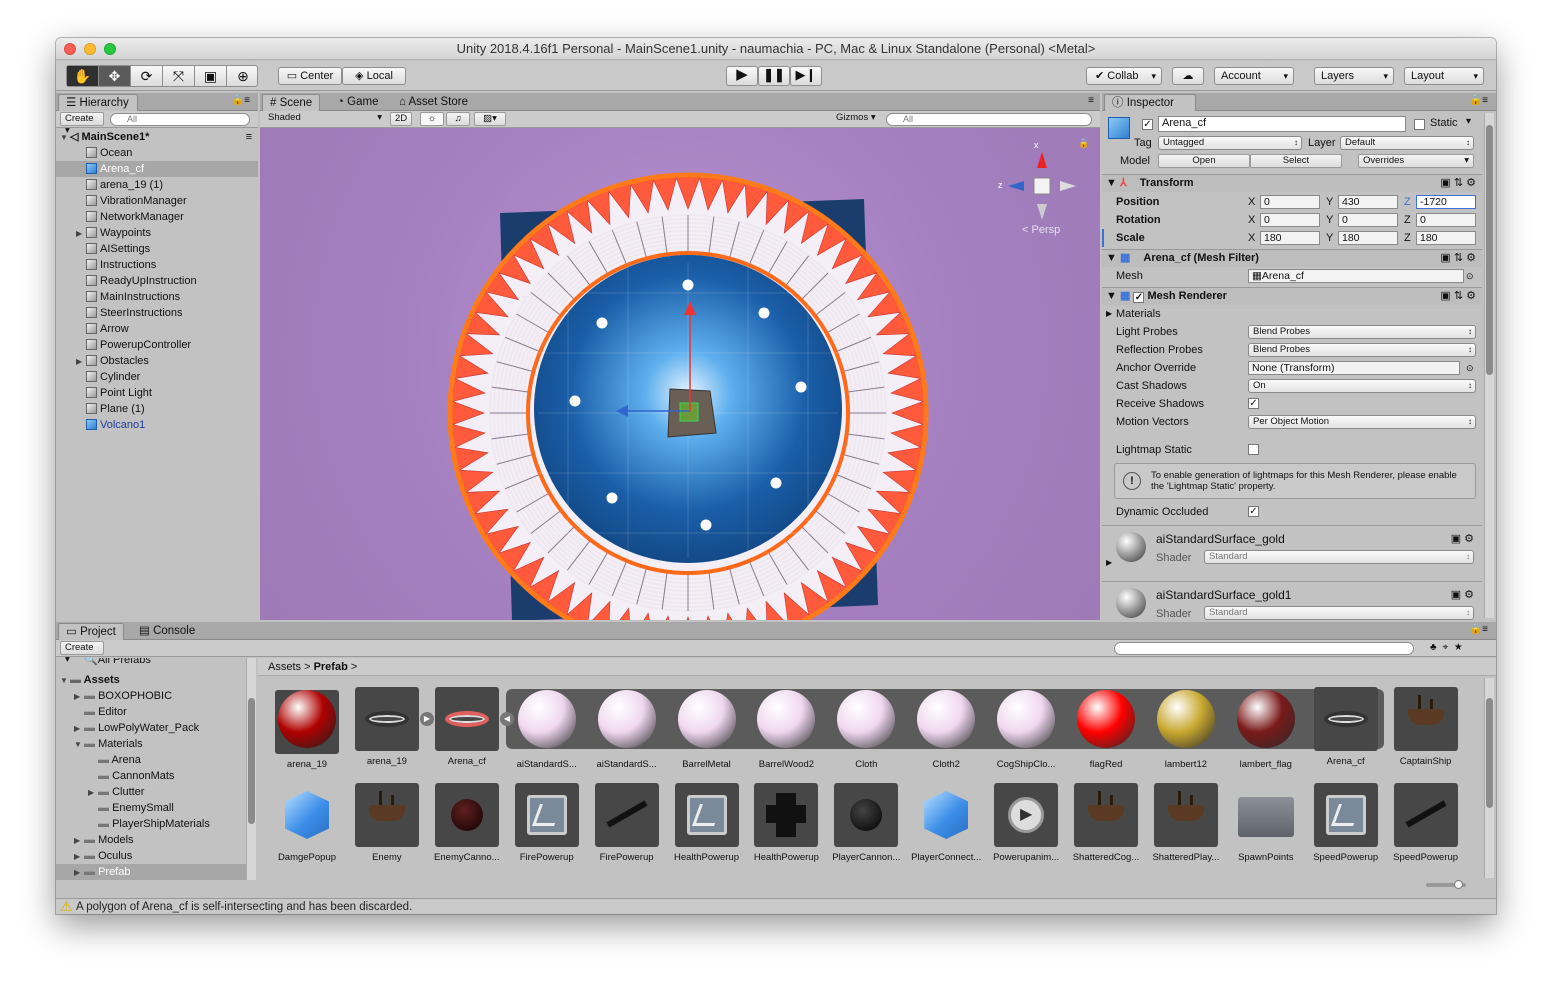  Describe the element at coordinates (157, 169) in the screenshot. I see `hierarchy-item: Arena_cf` at that location.